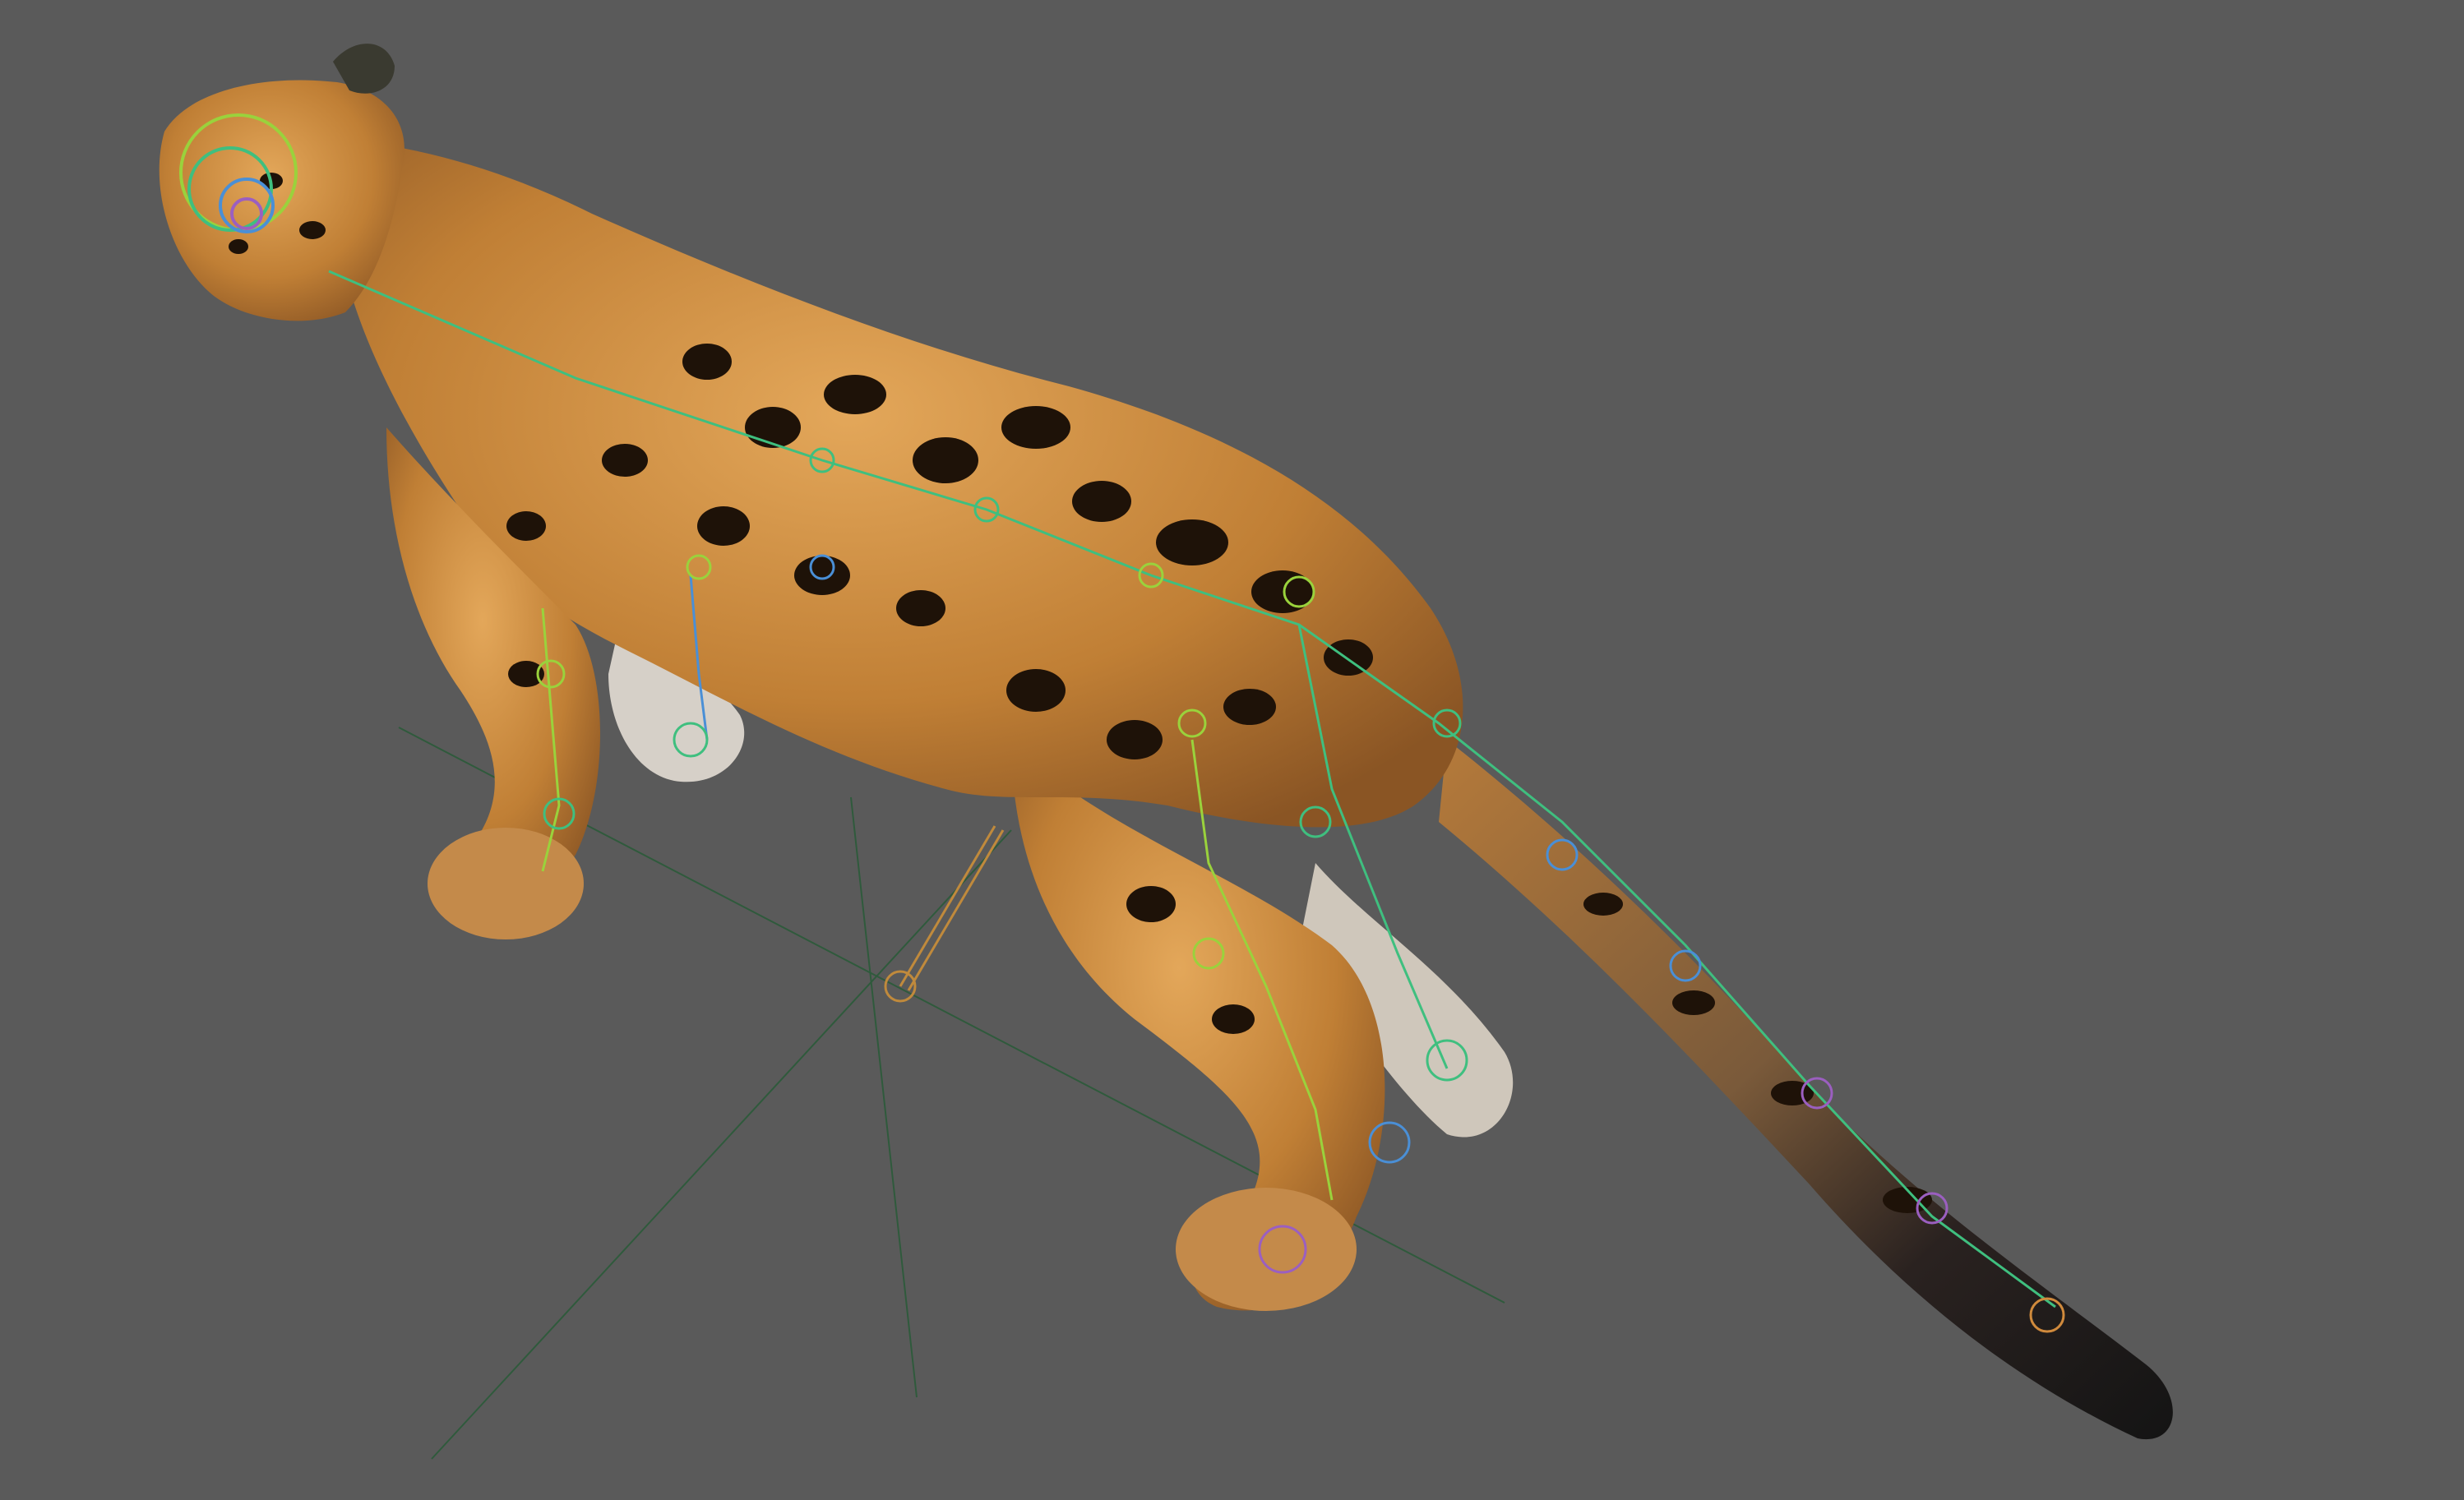 The width and height of the screenshot is (2464, 1500). I want to click on jaguar-hind-paw, so click(1266, 1249).